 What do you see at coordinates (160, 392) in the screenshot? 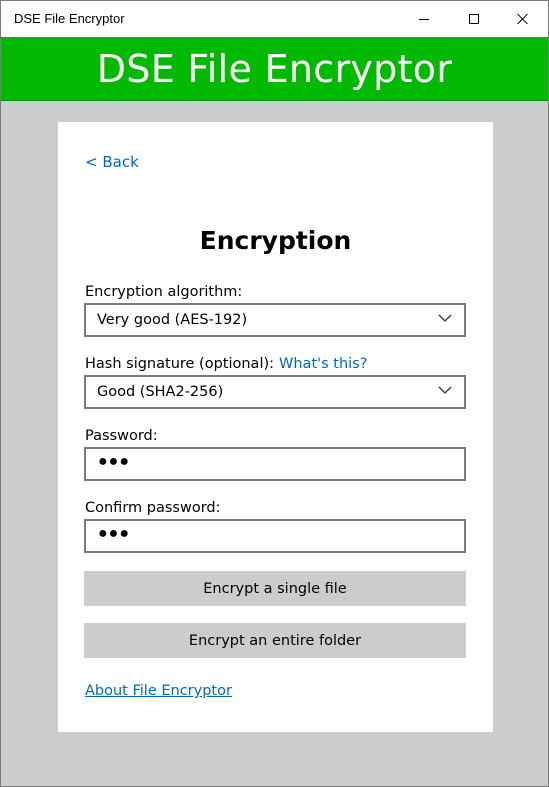
I see `hash-selected-value: Good (SHA2-256)` at bounding box center [160, 392].